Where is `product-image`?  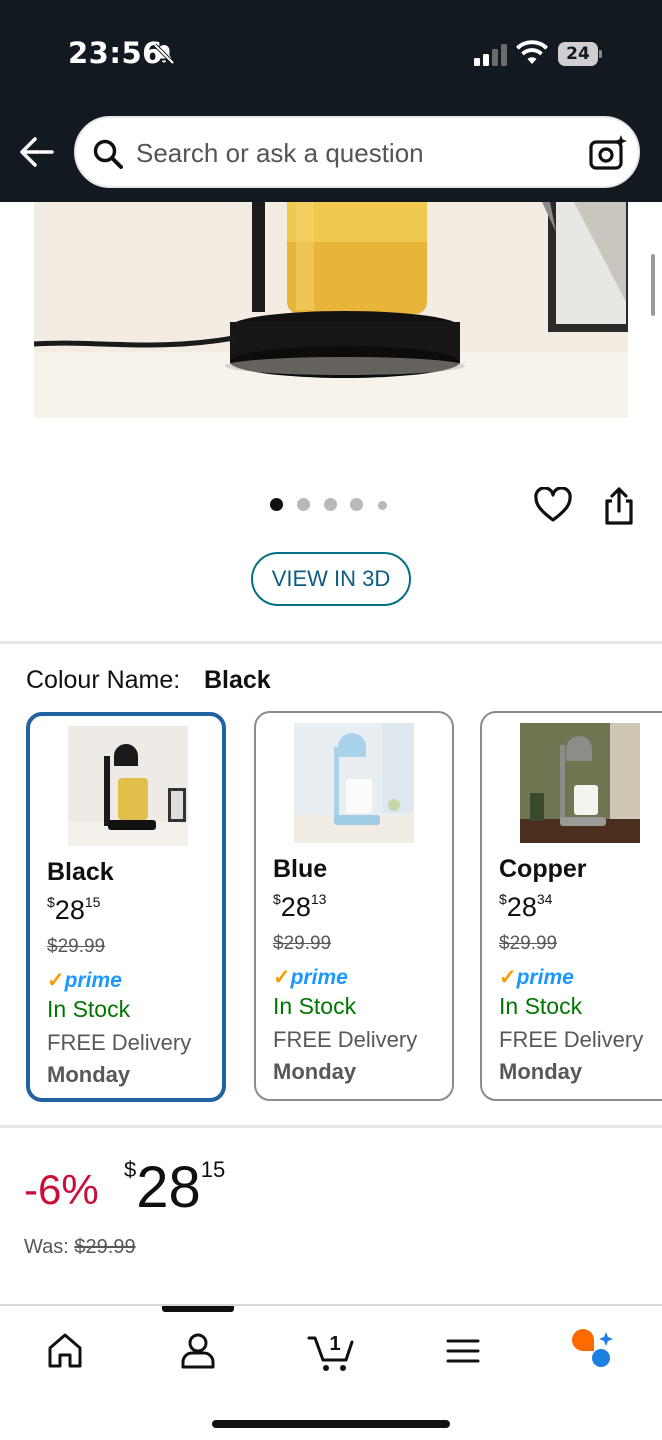
product-image is located at coordinates (331, 310).